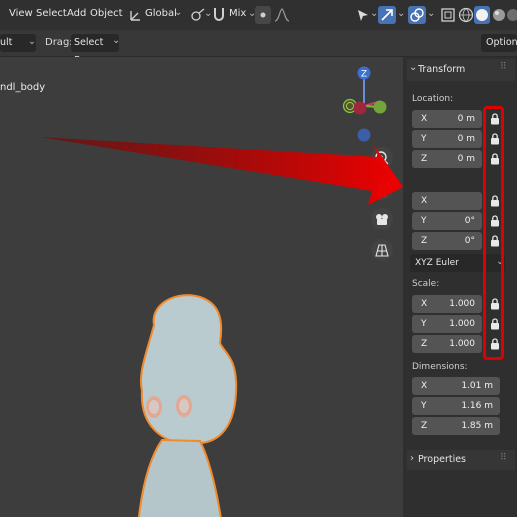 The image size is (517, 517). What do you see at coordinates (18, 43) in the screenshot?
I see `mode-dropdown: ult ⌄` at bounding box center [18, 43].